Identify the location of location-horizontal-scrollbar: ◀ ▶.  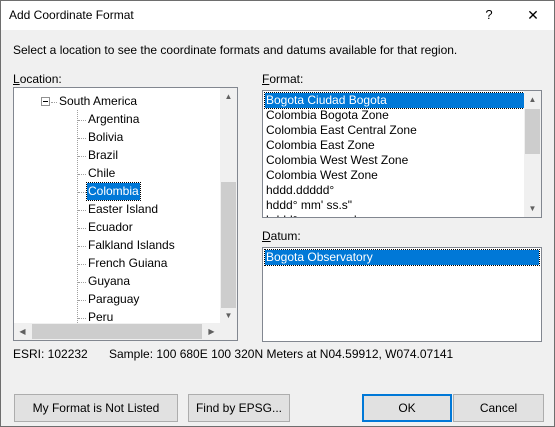
(117, 331).